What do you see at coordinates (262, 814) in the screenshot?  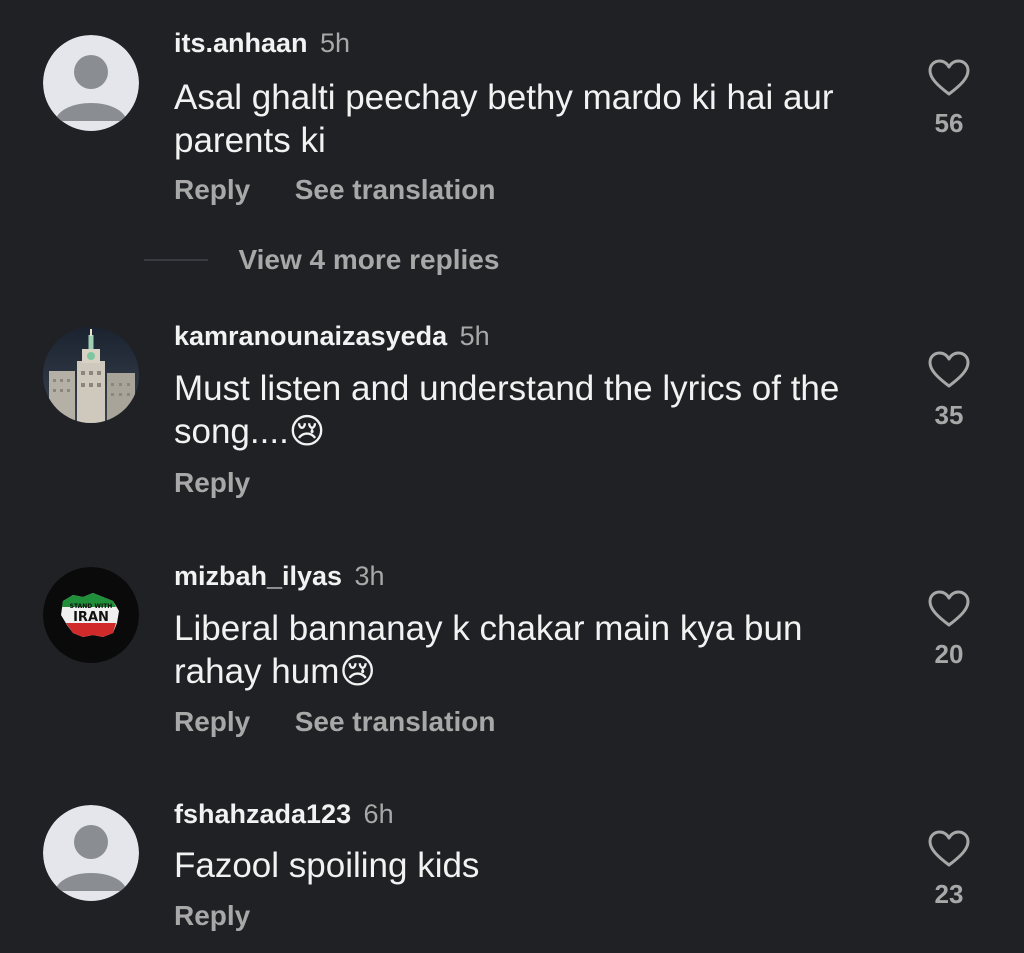 I see `username: fshahzada123` at bounding box center [262, 814].